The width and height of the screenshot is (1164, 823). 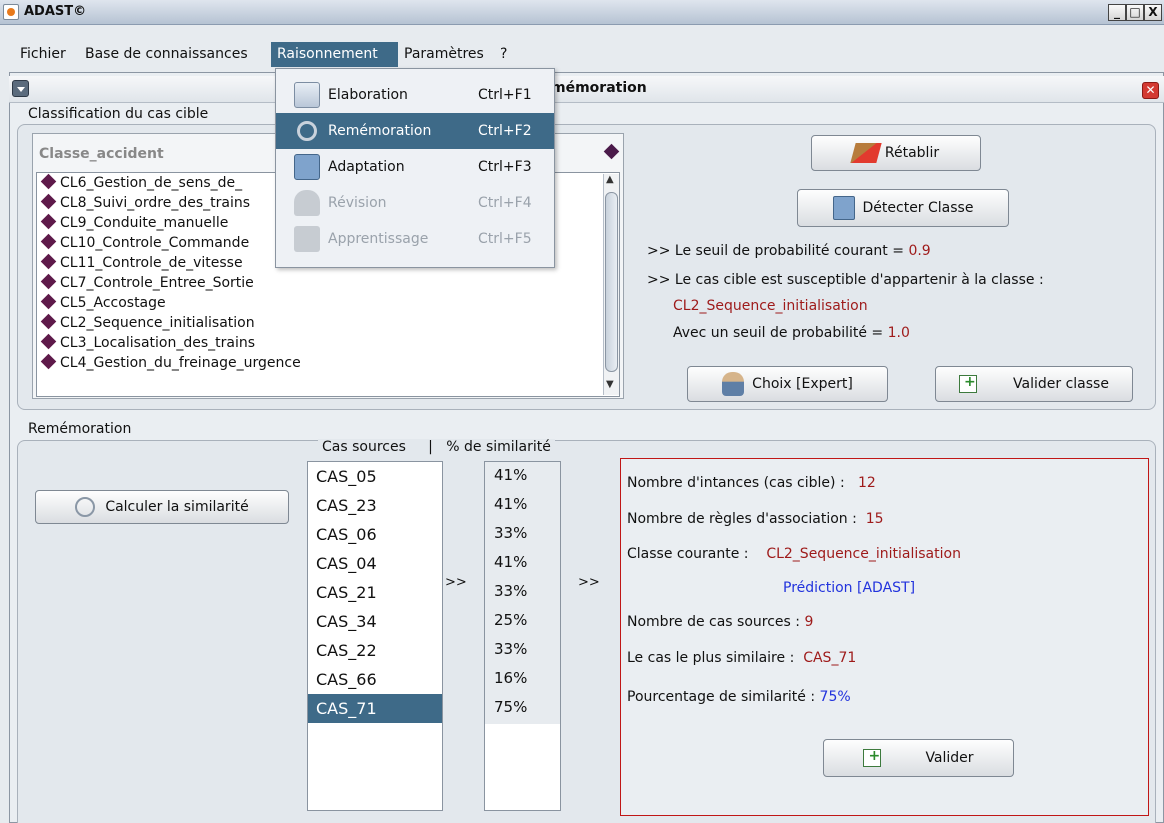 What do you see at coordinates (118, 114) in the screenshot?
I see `classification-section-label: Classification du cas cible` at bounding box center [118, 114].